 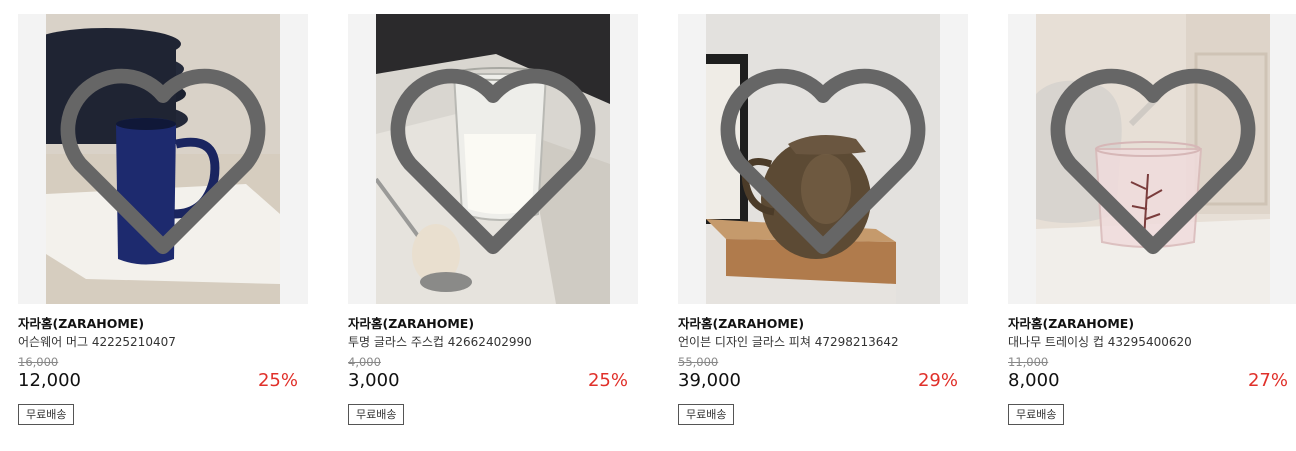 I want to click on original-price: 11,000, so click(x=1028, y=362).